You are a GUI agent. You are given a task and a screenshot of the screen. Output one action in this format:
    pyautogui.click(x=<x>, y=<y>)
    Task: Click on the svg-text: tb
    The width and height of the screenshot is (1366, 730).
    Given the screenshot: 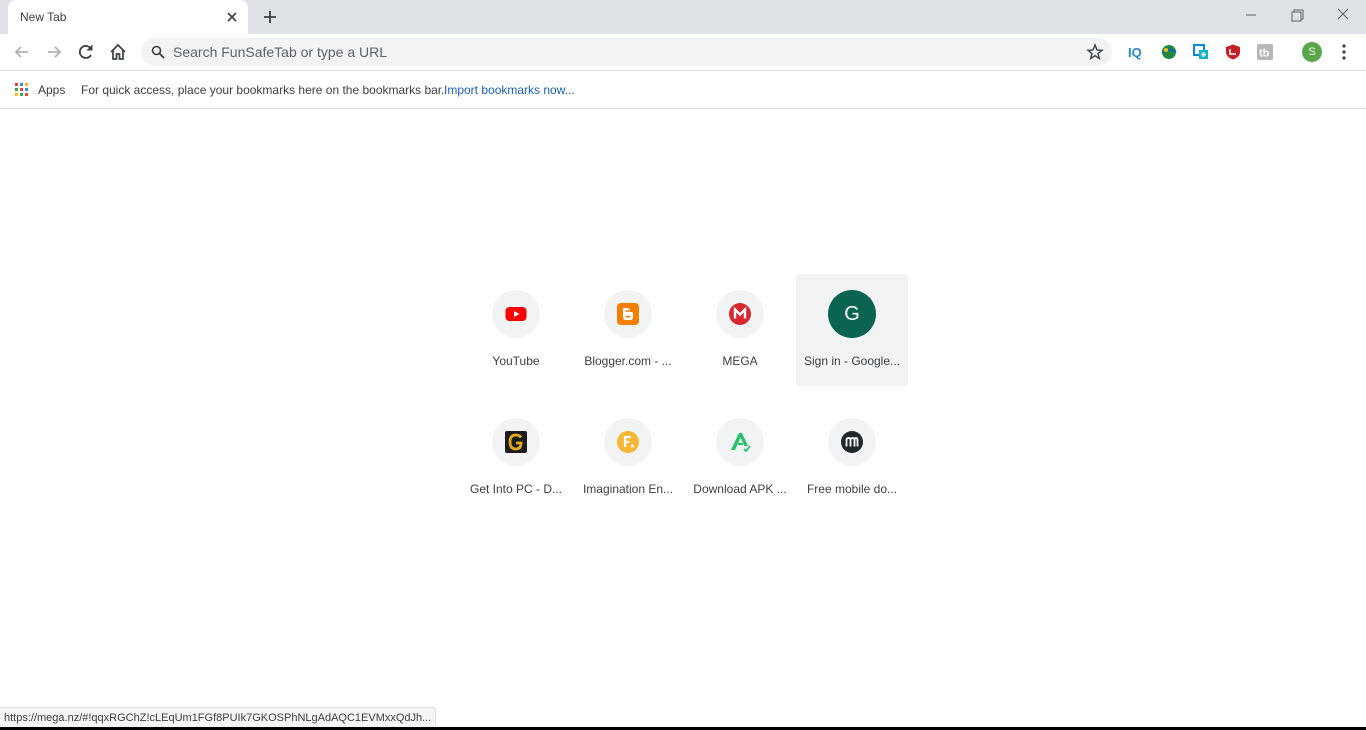 What is the action you would take?
    pyautogui.click(x=1264, y=54)
    